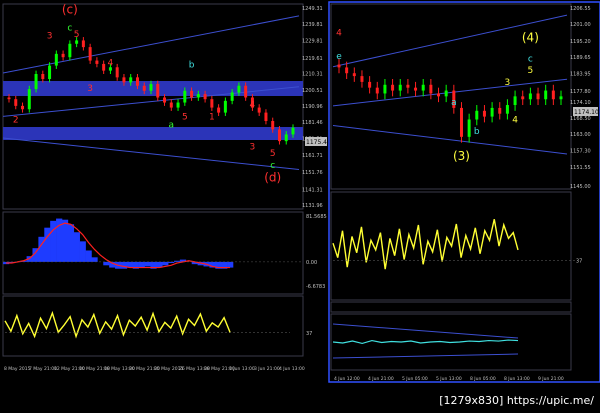 This screenshot has width=600, height=413. I want to click on bands-mid-line, so click(425, 342).